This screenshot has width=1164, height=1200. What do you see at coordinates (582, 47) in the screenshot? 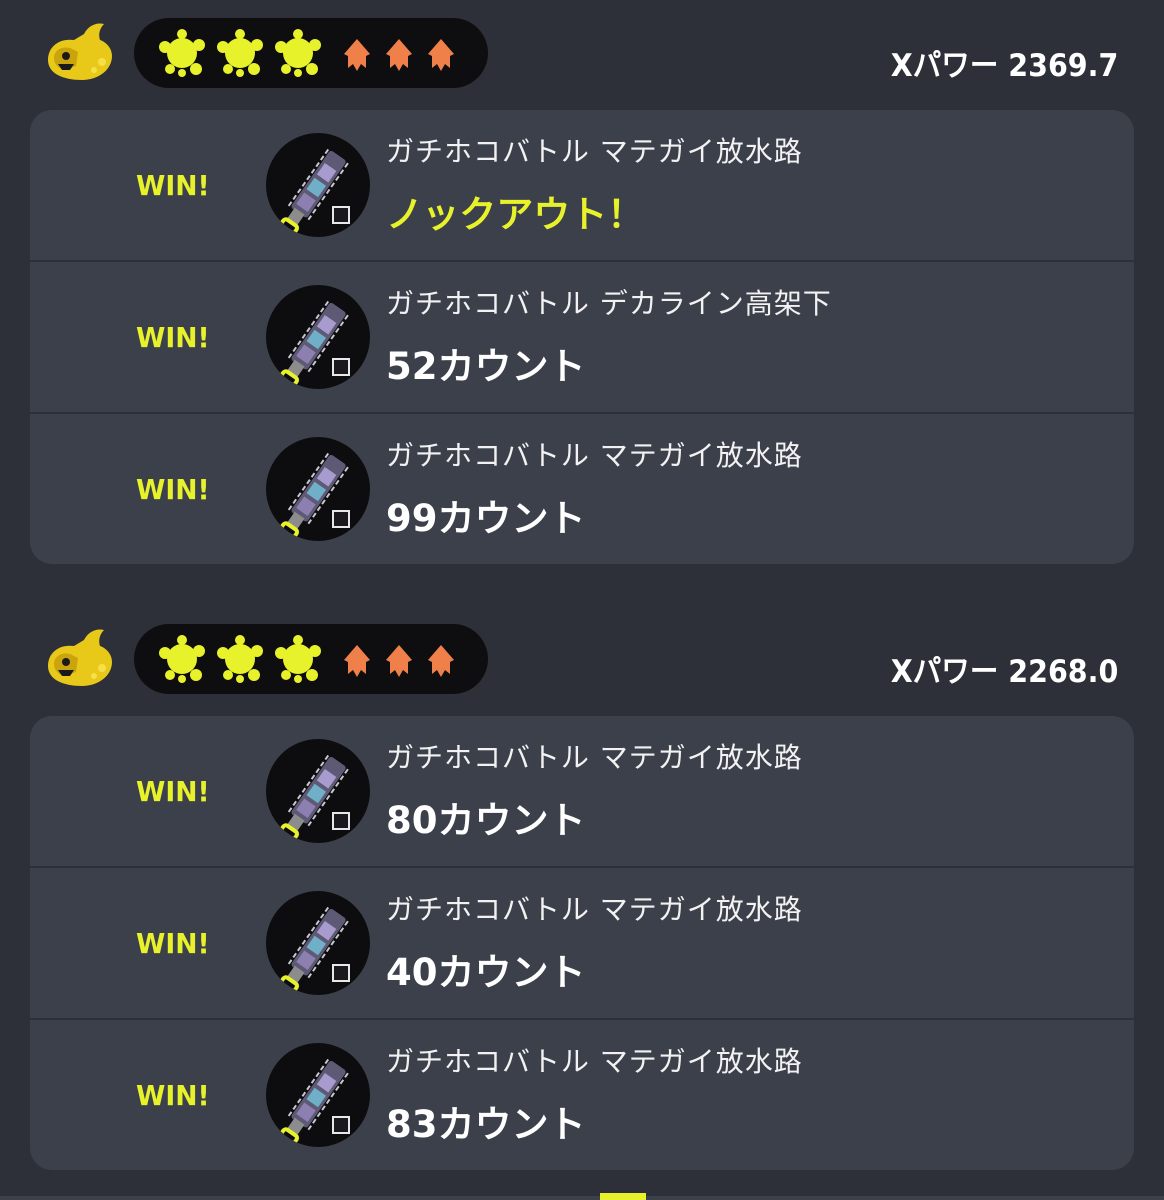
I see `group-header: Xパワー 2369.7` at bounding box center [582, 47].